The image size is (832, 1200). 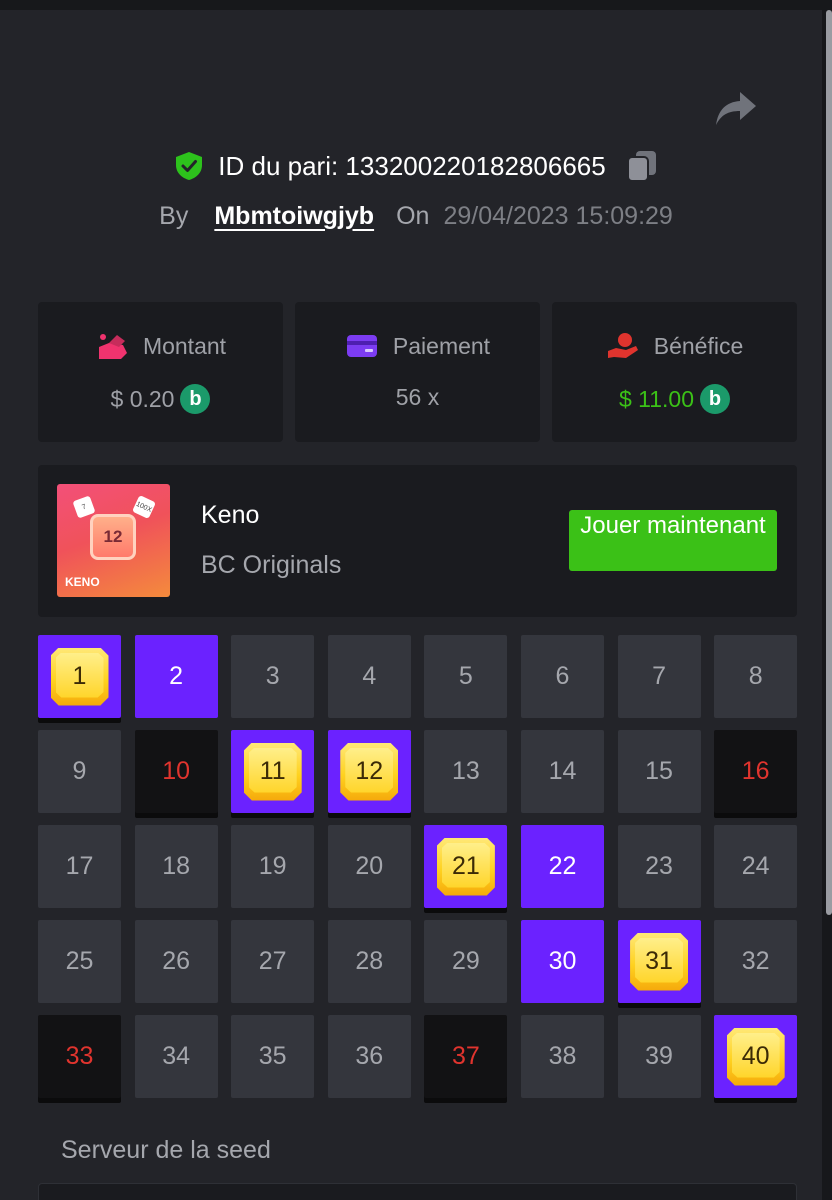 What do you see at coordinates (174, 215) in the screenshot?
I see `by-label: By` at bounding box center [174, 215].